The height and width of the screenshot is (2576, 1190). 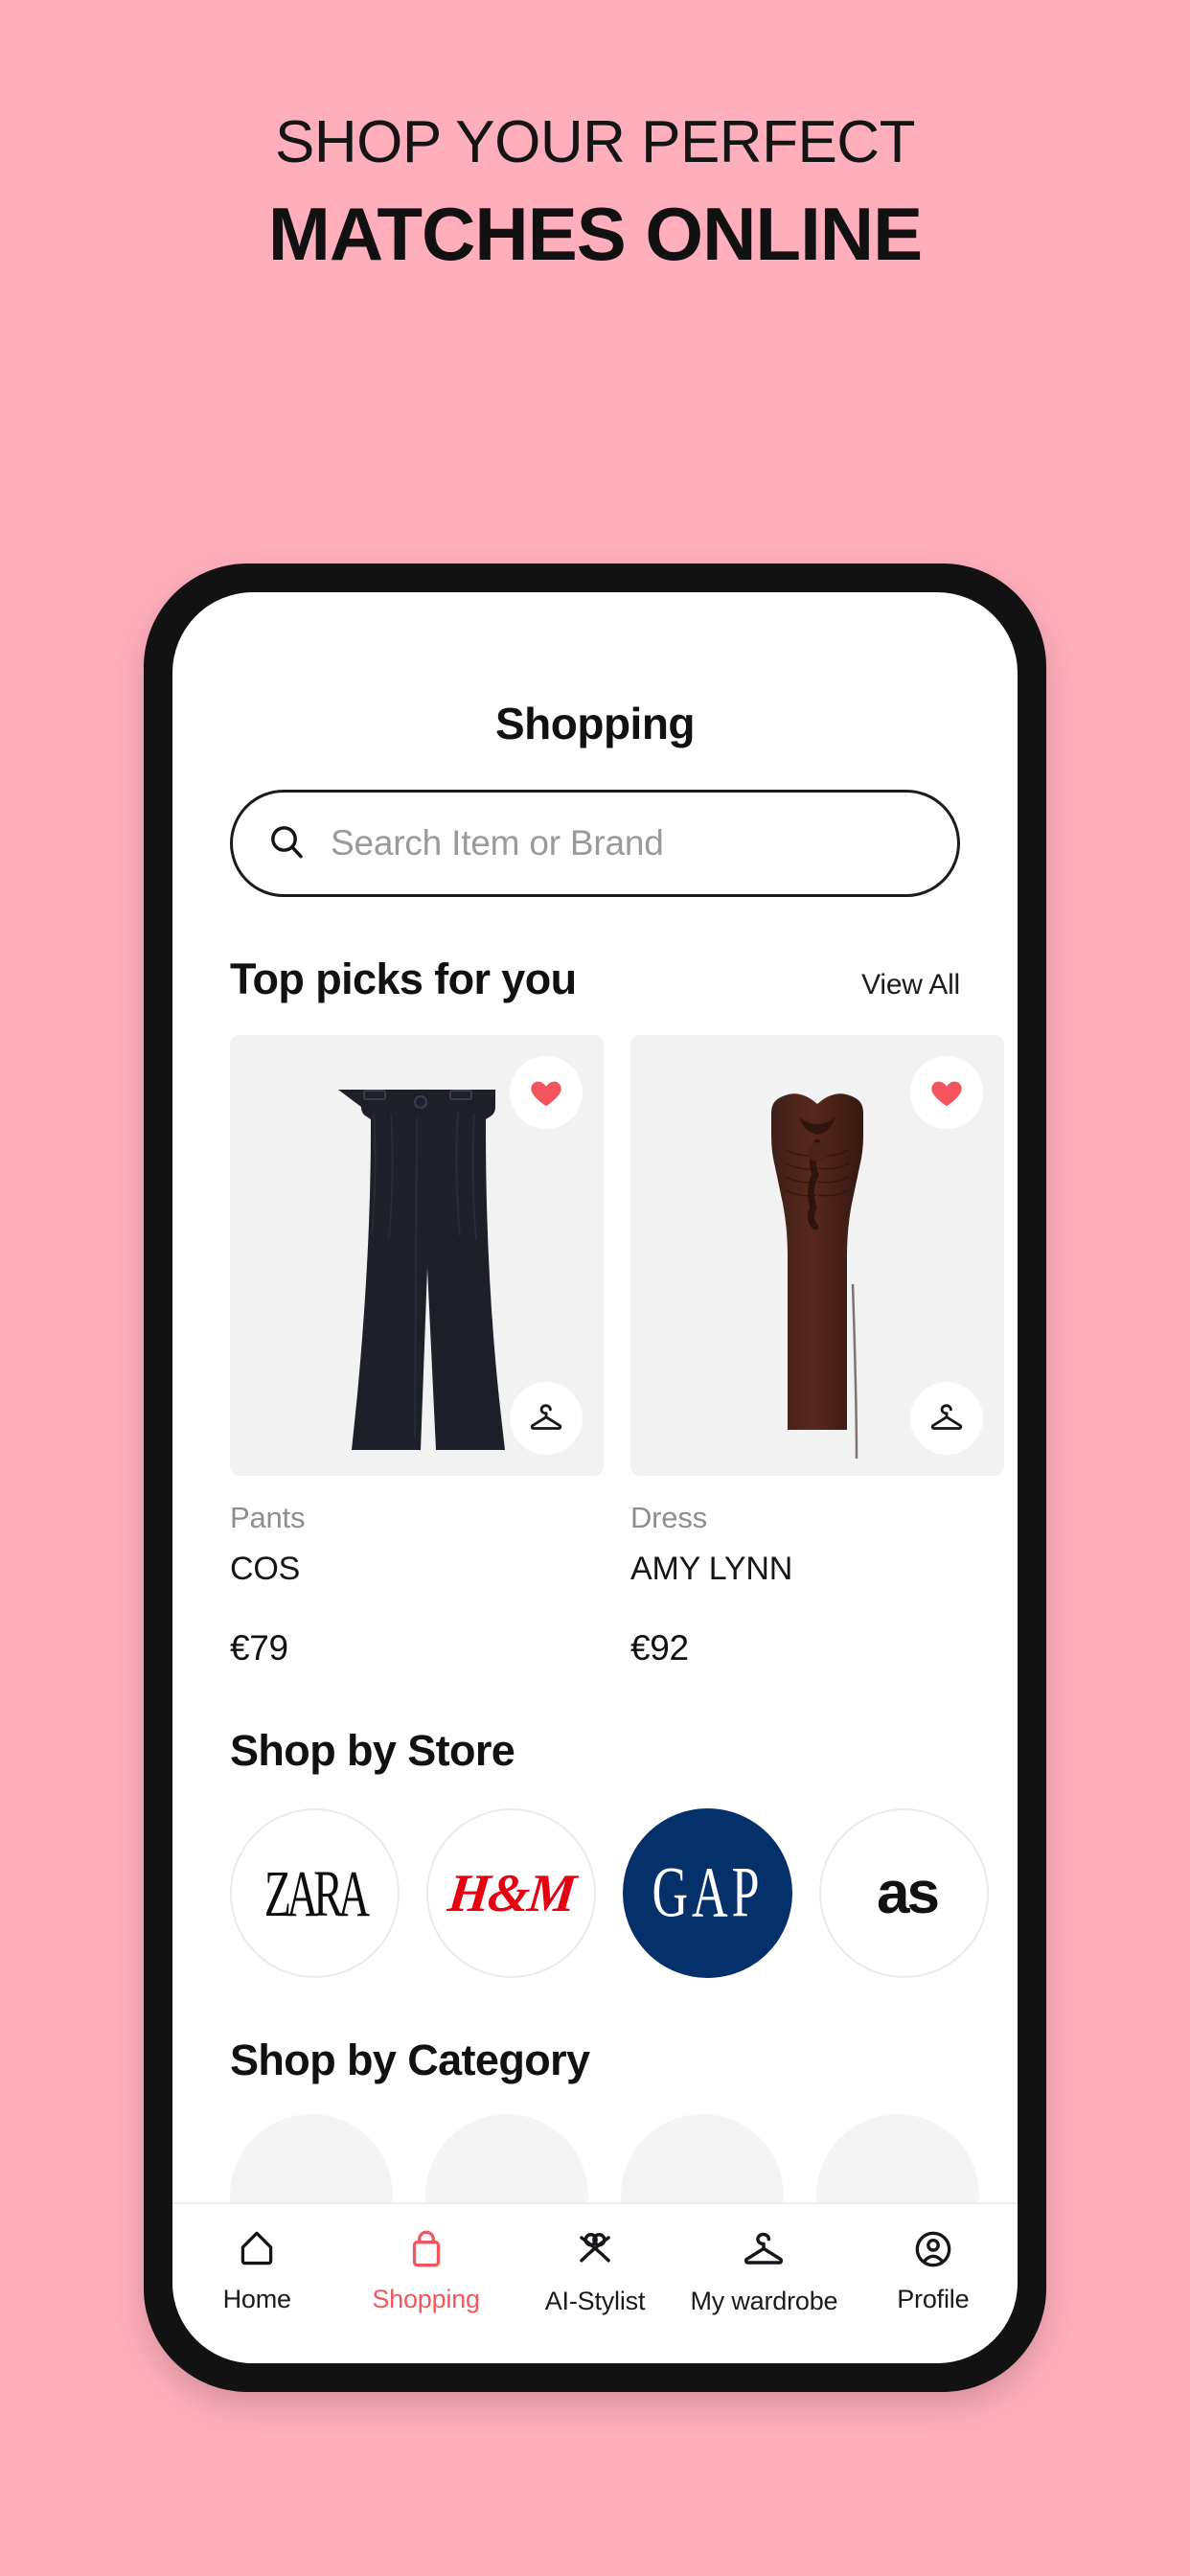 What do you see at coordinates (373, 1750) in the screenshot?
I see `shop-by-store-title: Shop by Store` at bounding box center [373, 1750].